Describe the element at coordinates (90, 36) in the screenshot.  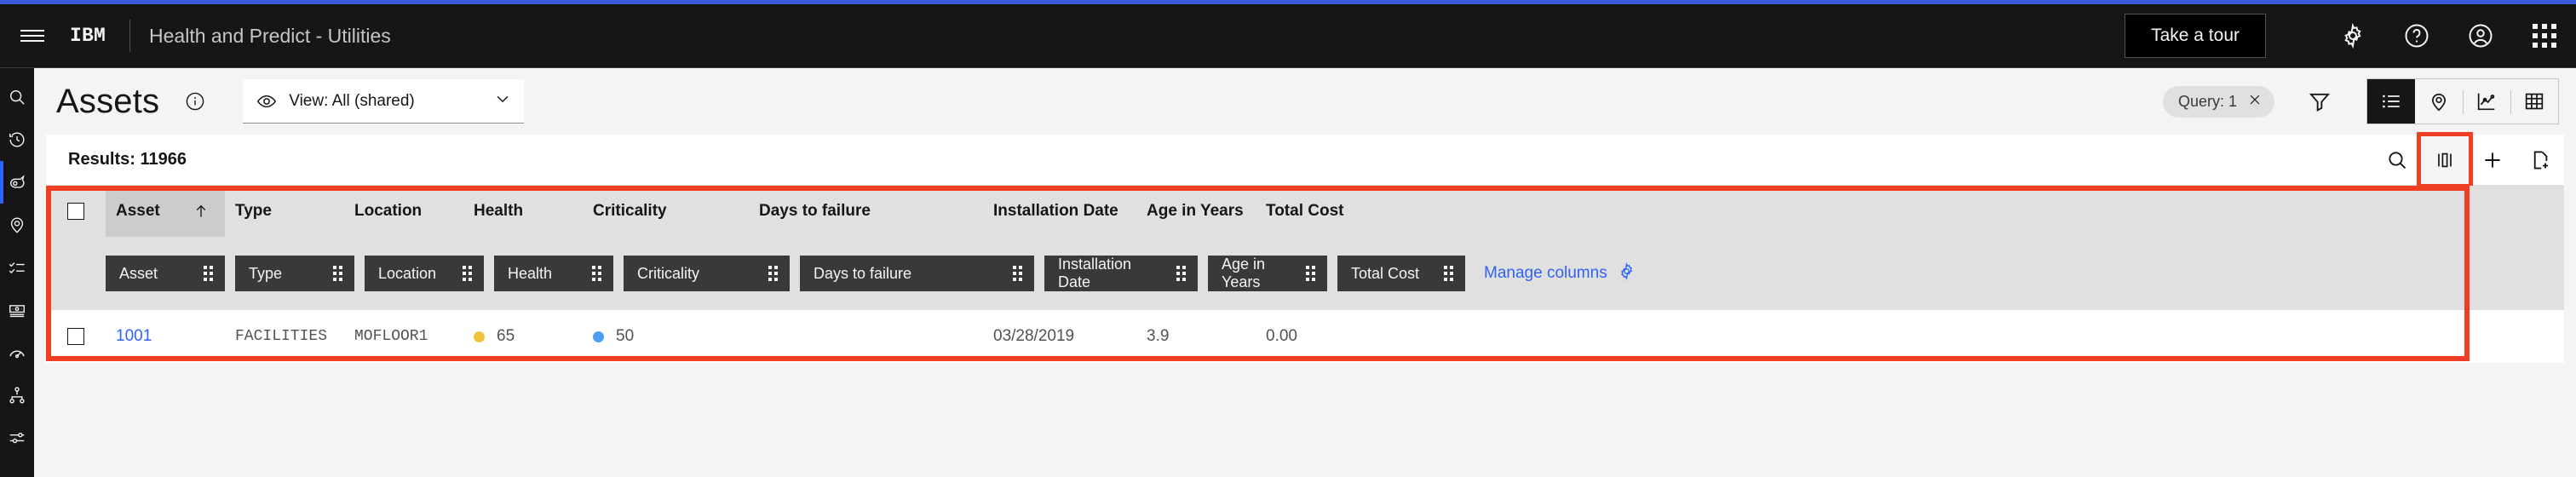
I see `brand-label: IBM` at that location.